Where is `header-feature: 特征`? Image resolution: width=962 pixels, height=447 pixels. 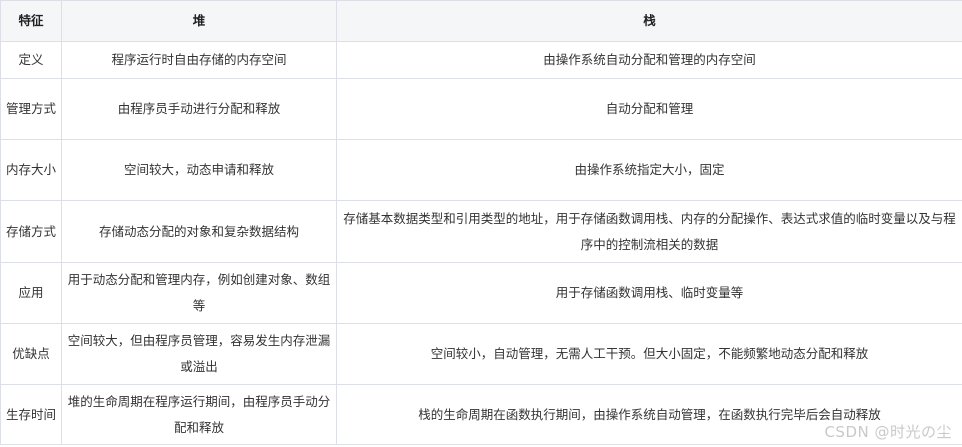 header-feature: 特征 is located at coordinates (31, 21).